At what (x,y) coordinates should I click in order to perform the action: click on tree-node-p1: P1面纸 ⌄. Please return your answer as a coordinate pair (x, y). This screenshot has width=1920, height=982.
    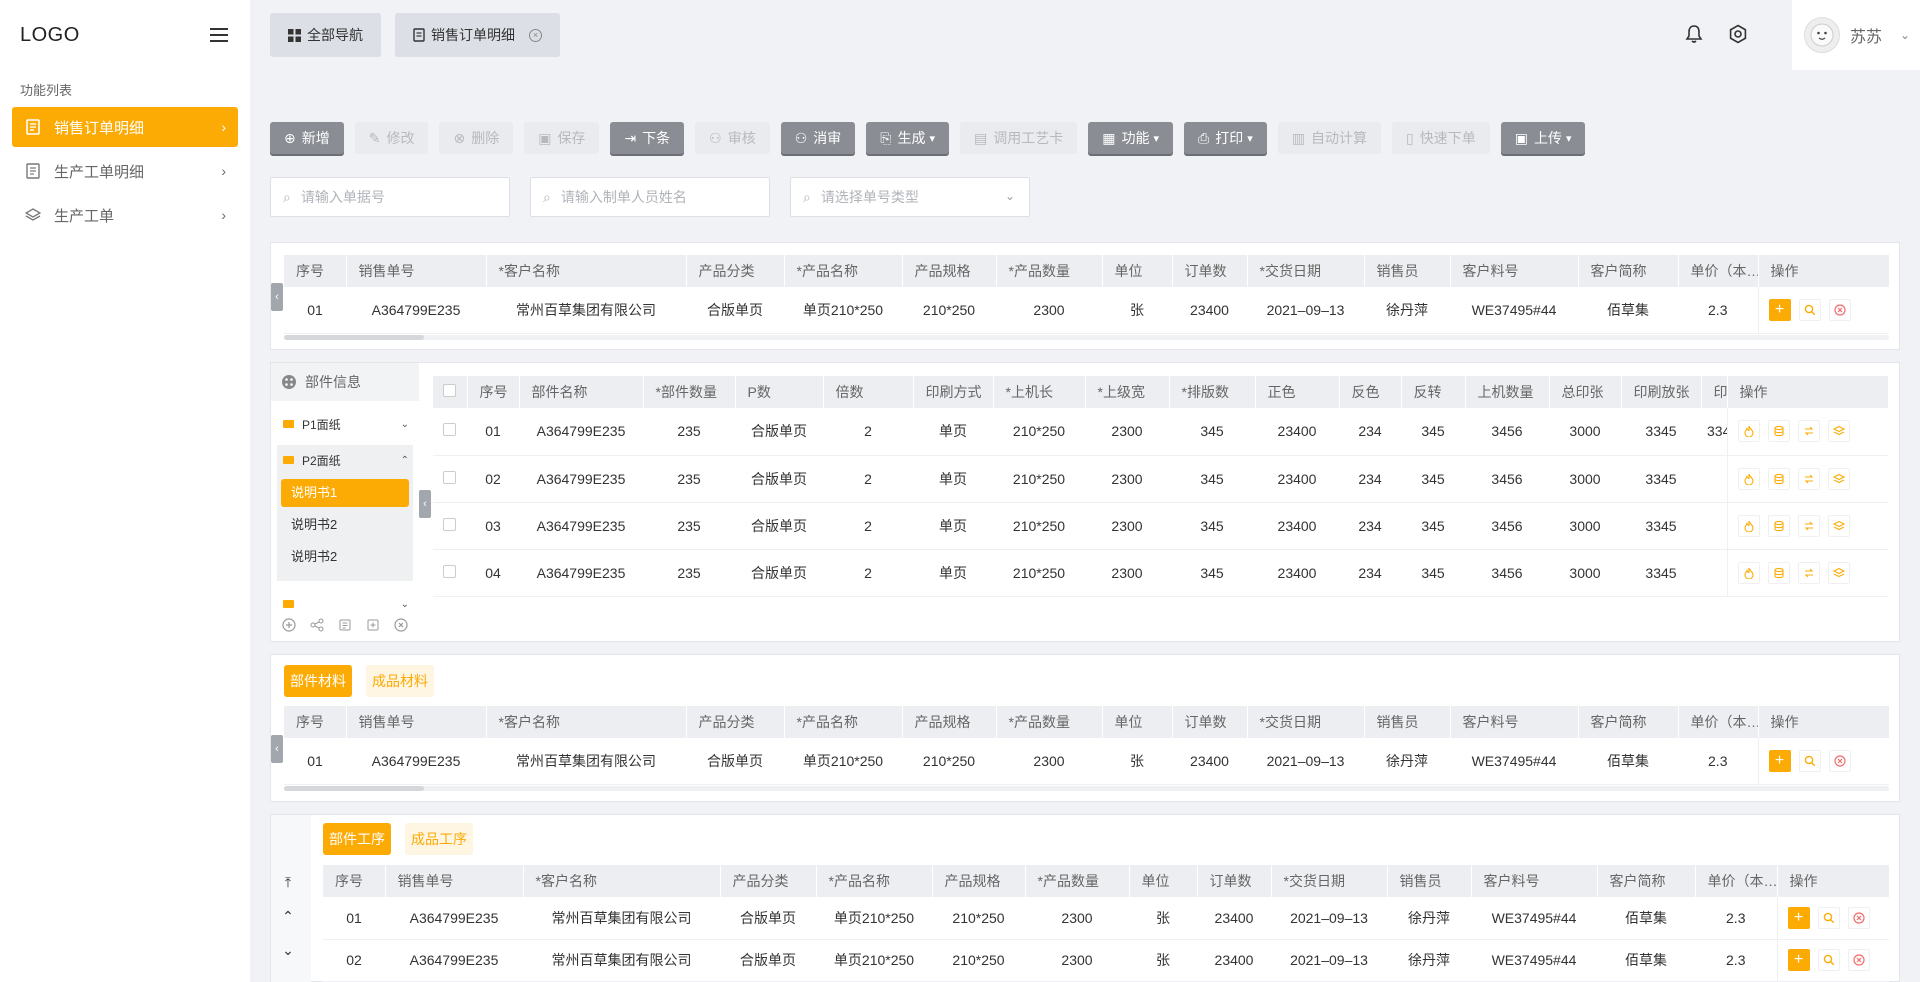
    Looking at the image, I should click on (345, 424).